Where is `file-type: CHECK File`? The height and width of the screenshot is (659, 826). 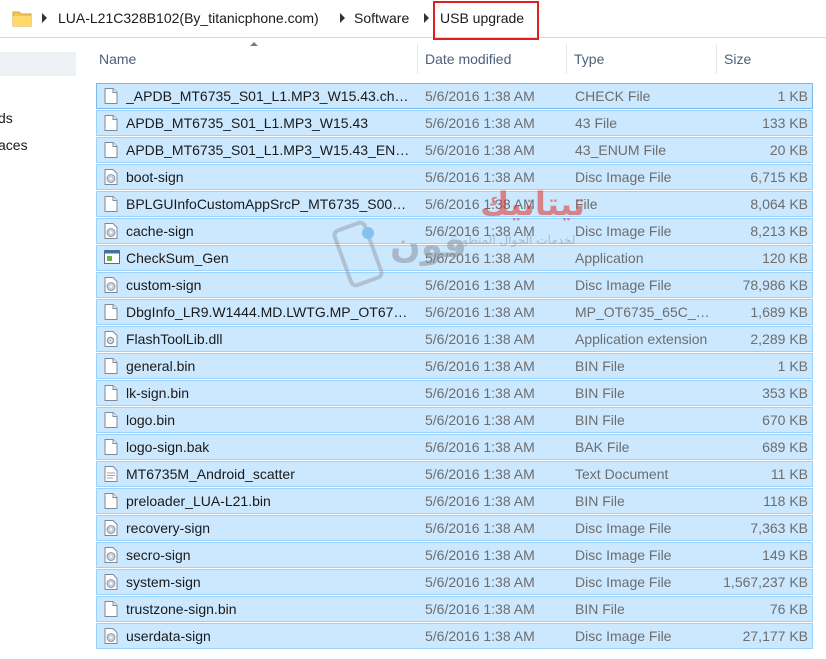
file-type: CHECK File is located at coordinates (613, 96).